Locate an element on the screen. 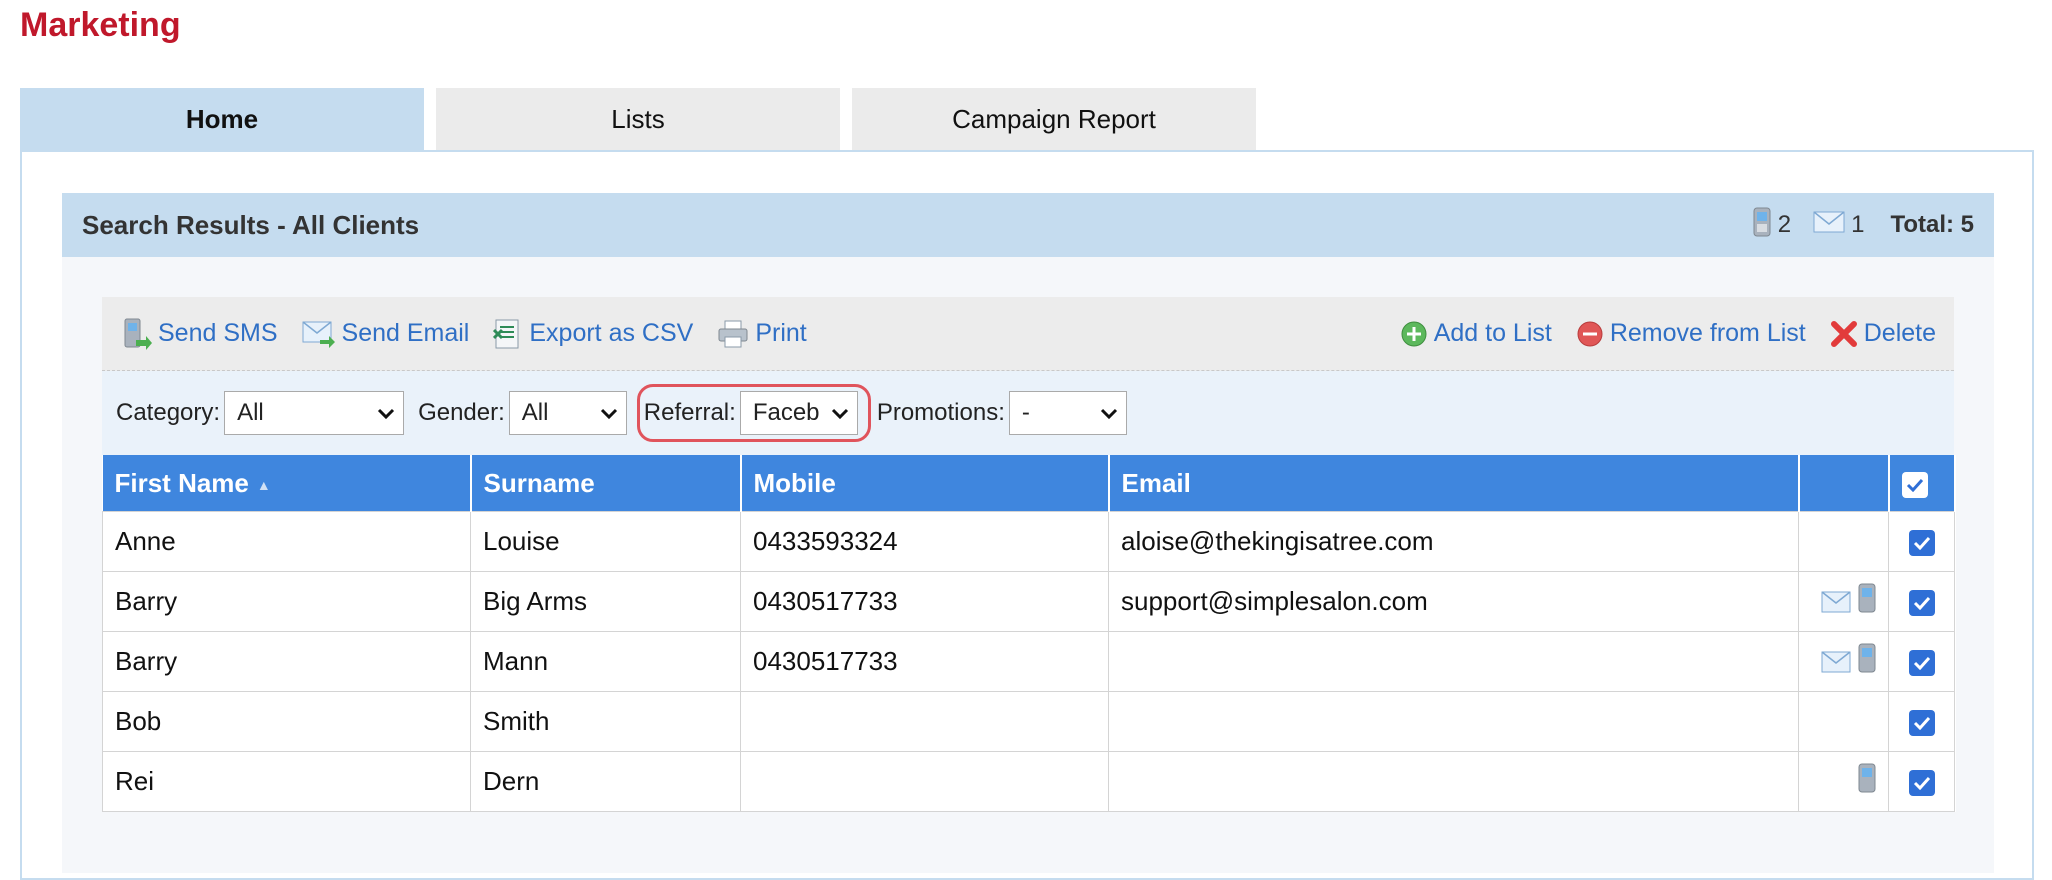 Image resolution: width=2052 pixels, height=880 pixels. cell-mobile: 0430517733 is located at coordinates (924, 601).